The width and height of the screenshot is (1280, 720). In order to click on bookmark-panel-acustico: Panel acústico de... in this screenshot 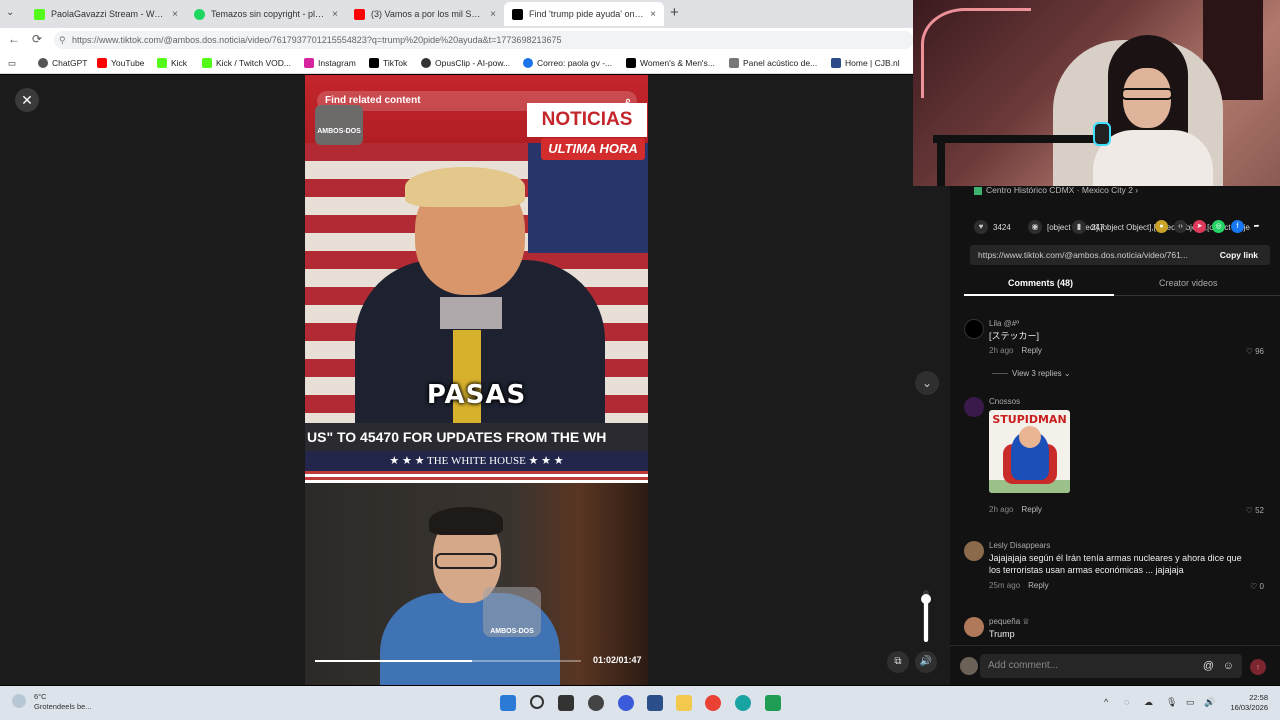, I will do `click(773, 63)`.